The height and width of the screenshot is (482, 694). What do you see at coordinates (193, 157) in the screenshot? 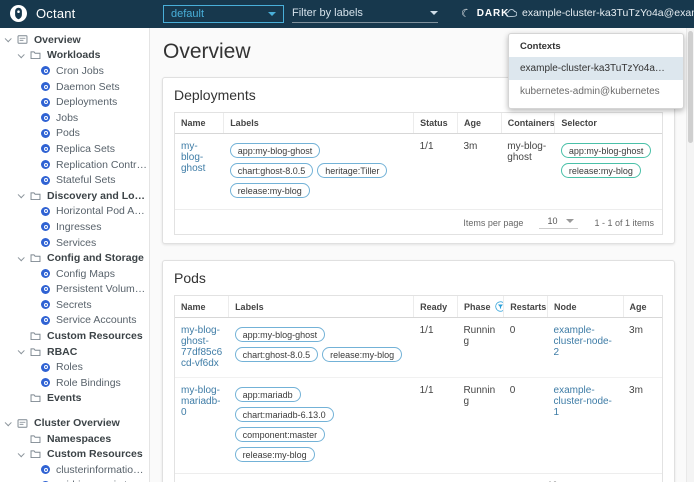
I see `resource-link: my-blog-ghost` at bounding box center [193, 157].